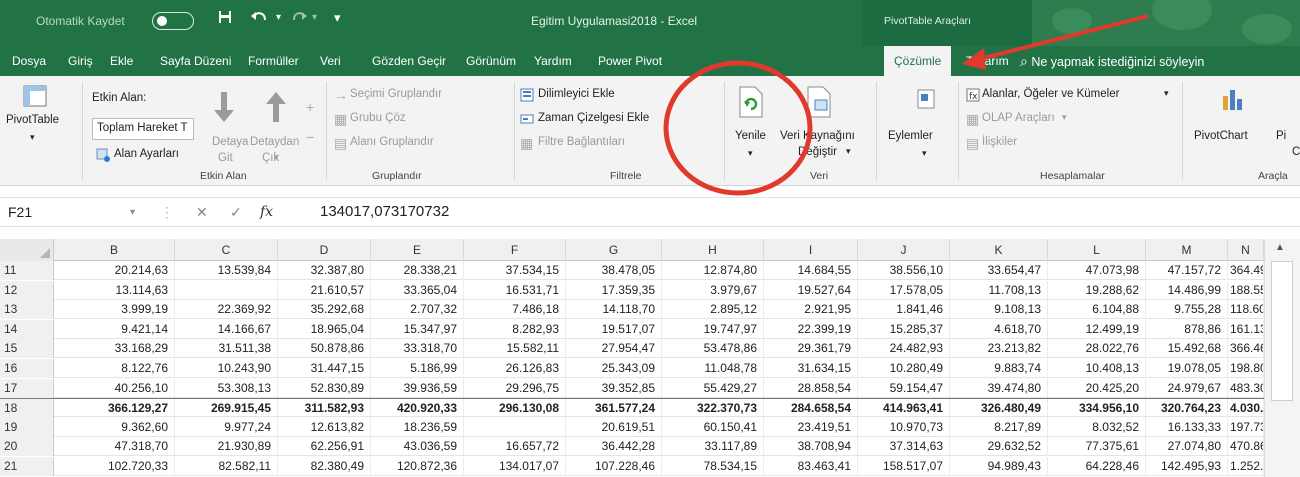  I want to click on column-header-e: E, so click(417, 250).